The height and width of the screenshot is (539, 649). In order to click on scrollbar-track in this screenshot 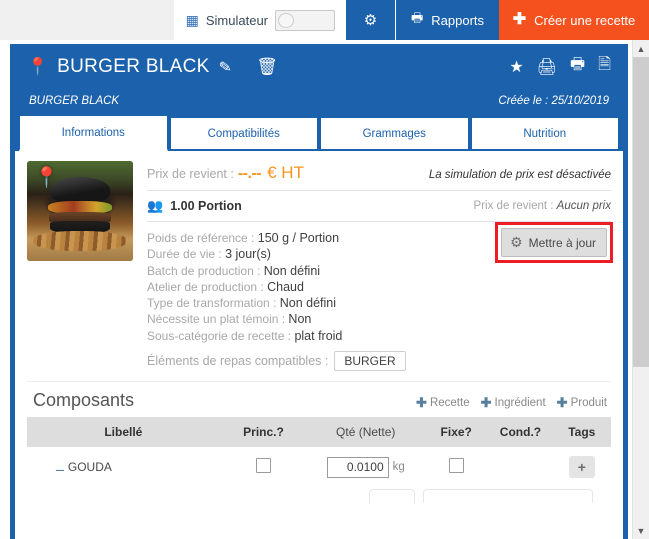, I will do `click(641, 289)`.